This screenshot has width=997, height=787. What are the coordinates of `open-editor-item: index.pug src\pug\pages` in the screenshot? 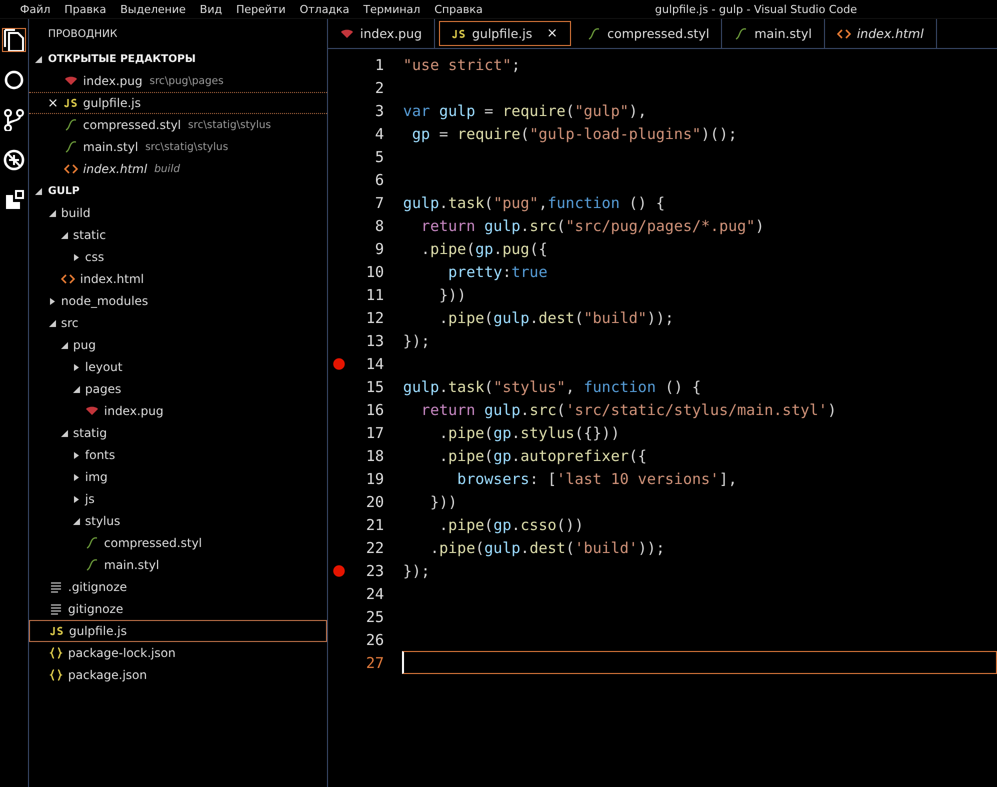 It's located at (178, 81).